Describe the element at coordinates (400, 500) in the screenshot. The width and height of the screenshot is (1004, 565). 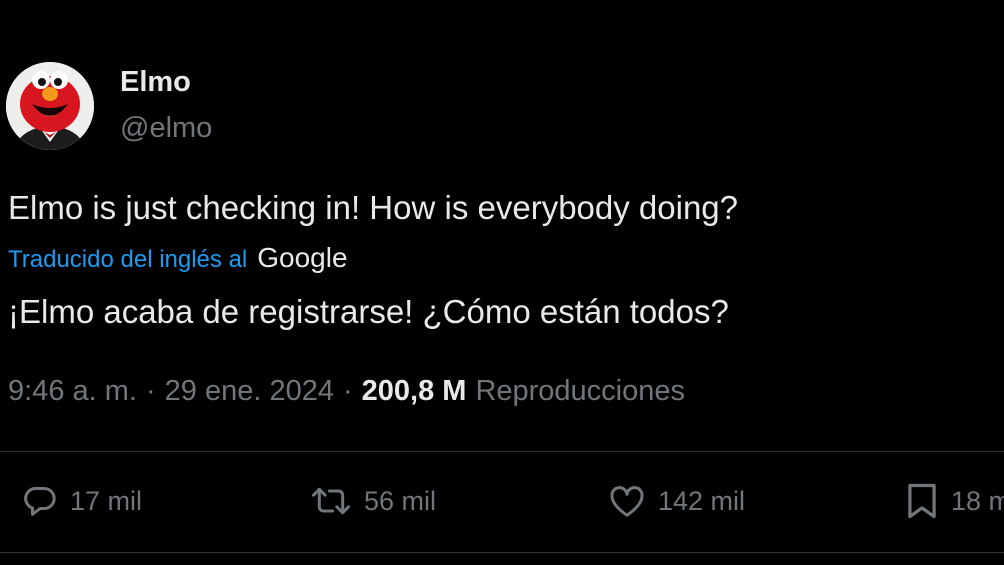
I see `retweet-count: 56 mil` at that location.